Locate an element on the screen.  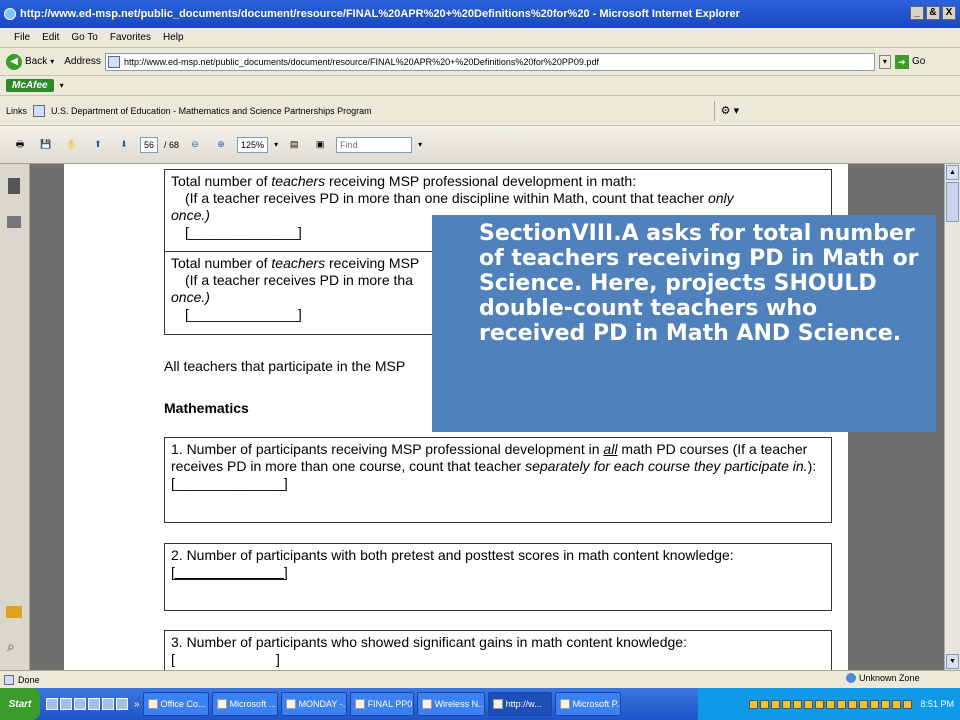
msp-paragraph: All teachers that participate in the MSP is located at coordinates (285, 366).